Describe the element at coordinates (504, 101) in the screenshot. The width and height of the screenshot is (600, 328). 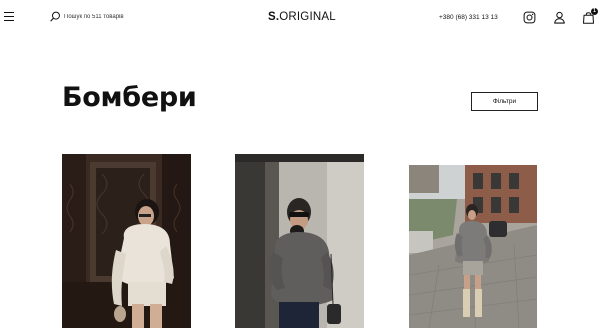
I see `filter-button: Фільтри` at that location.